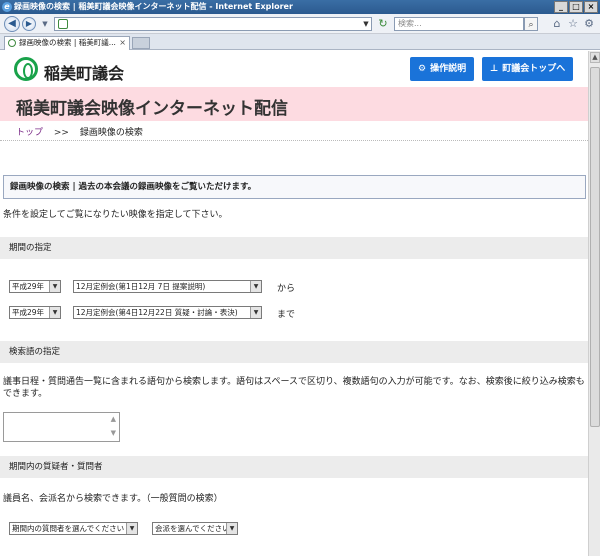 The height and width of the screenshot is (556, 600). What do you see at coordinates (286, 315) in the screenshot?
I see `to-suffix: まで` at bounding box center [286, 315].